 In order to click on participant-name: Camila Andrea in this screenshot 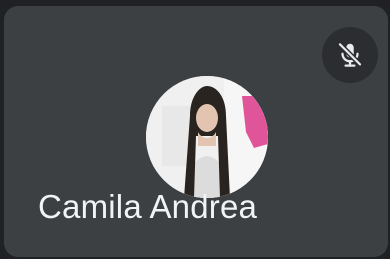, I will do `click(148, 206)`.